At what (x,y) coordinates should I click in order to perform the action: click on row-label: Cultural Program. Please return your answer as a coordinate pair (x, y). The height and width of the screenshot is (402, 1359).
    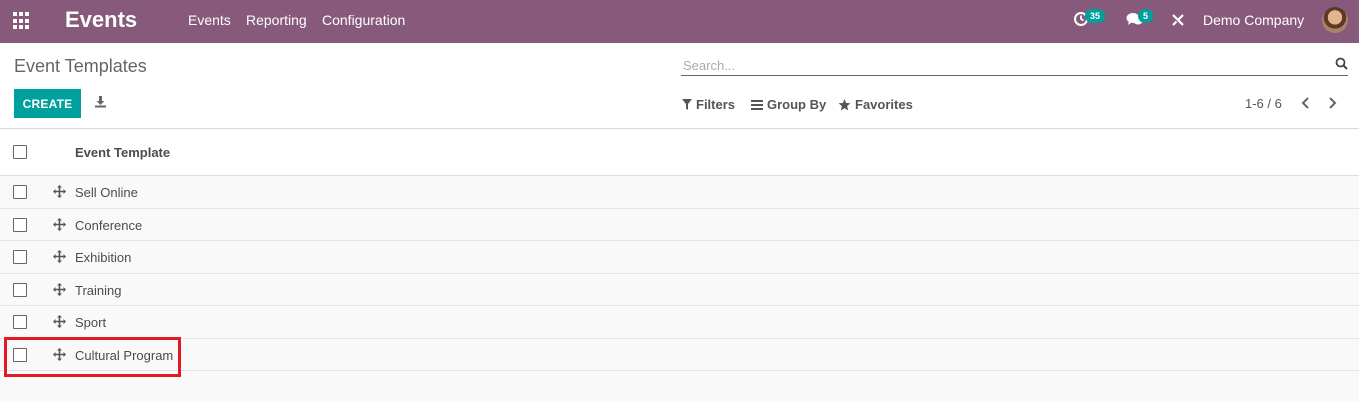
    Looking at the image, I should click on (124, 355).